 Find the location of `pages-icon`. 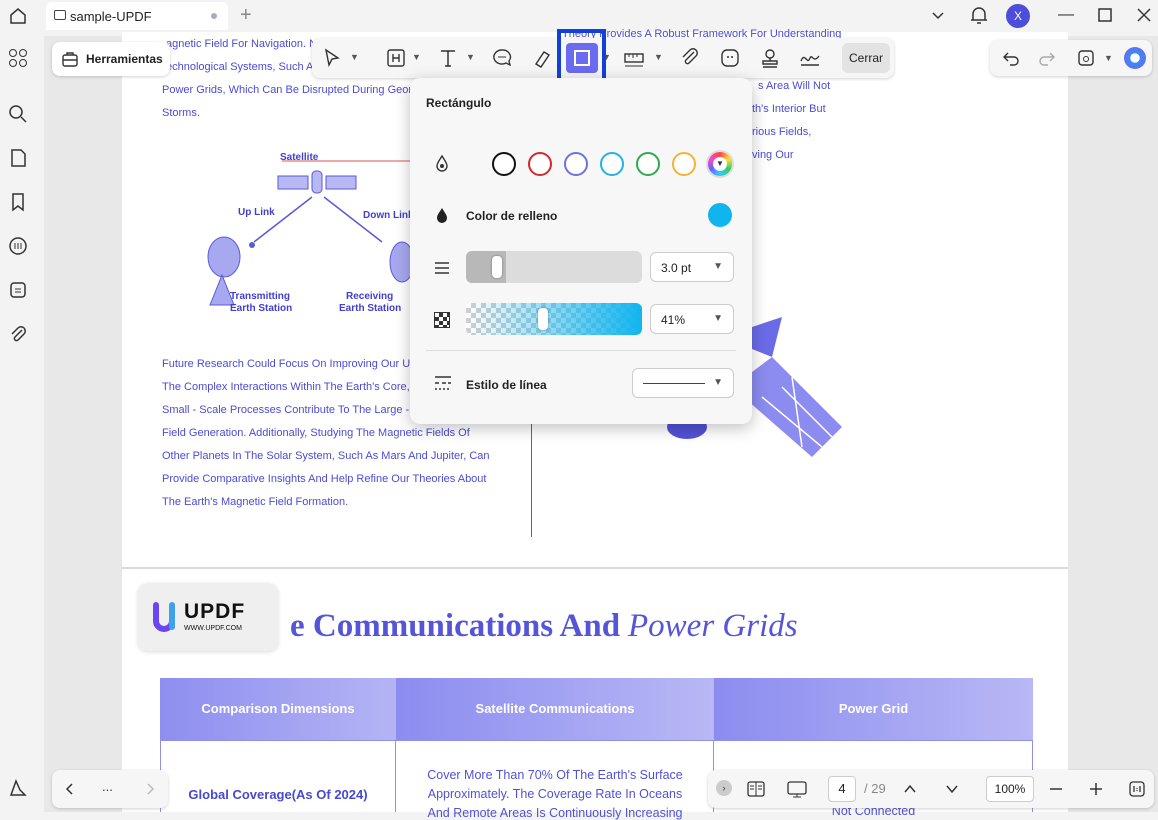

pages-icon is located at coordinates (18, 158).